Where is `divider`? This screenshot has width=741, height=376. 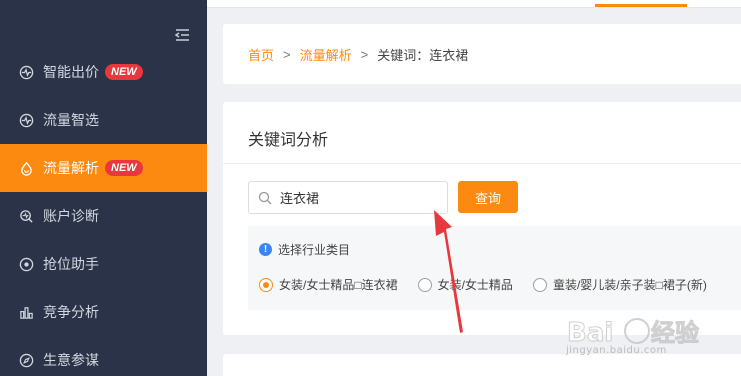 divider is located at coordinates (482, 163).